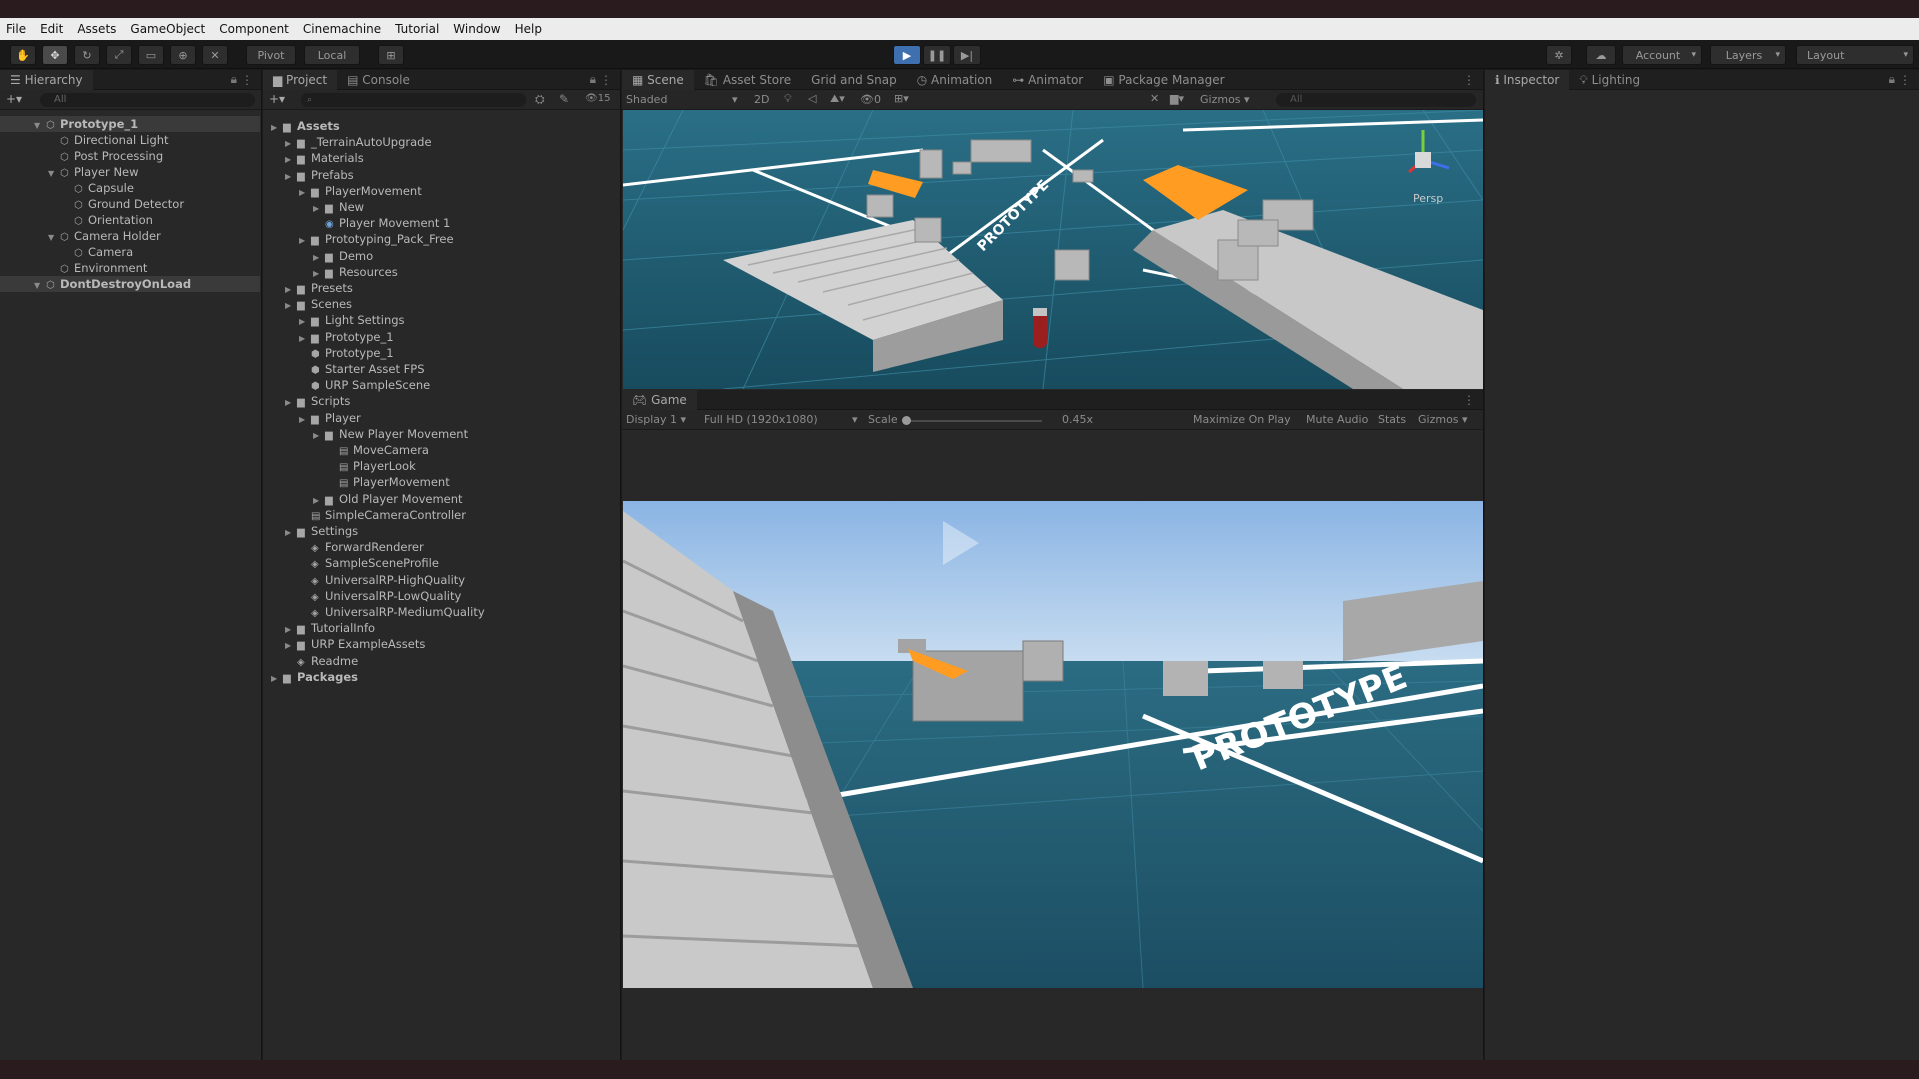  Describe the element at coordinates (441, 369) in the screenshot. I see `project-item: ⬢ Starter Asset FPS` at that location.